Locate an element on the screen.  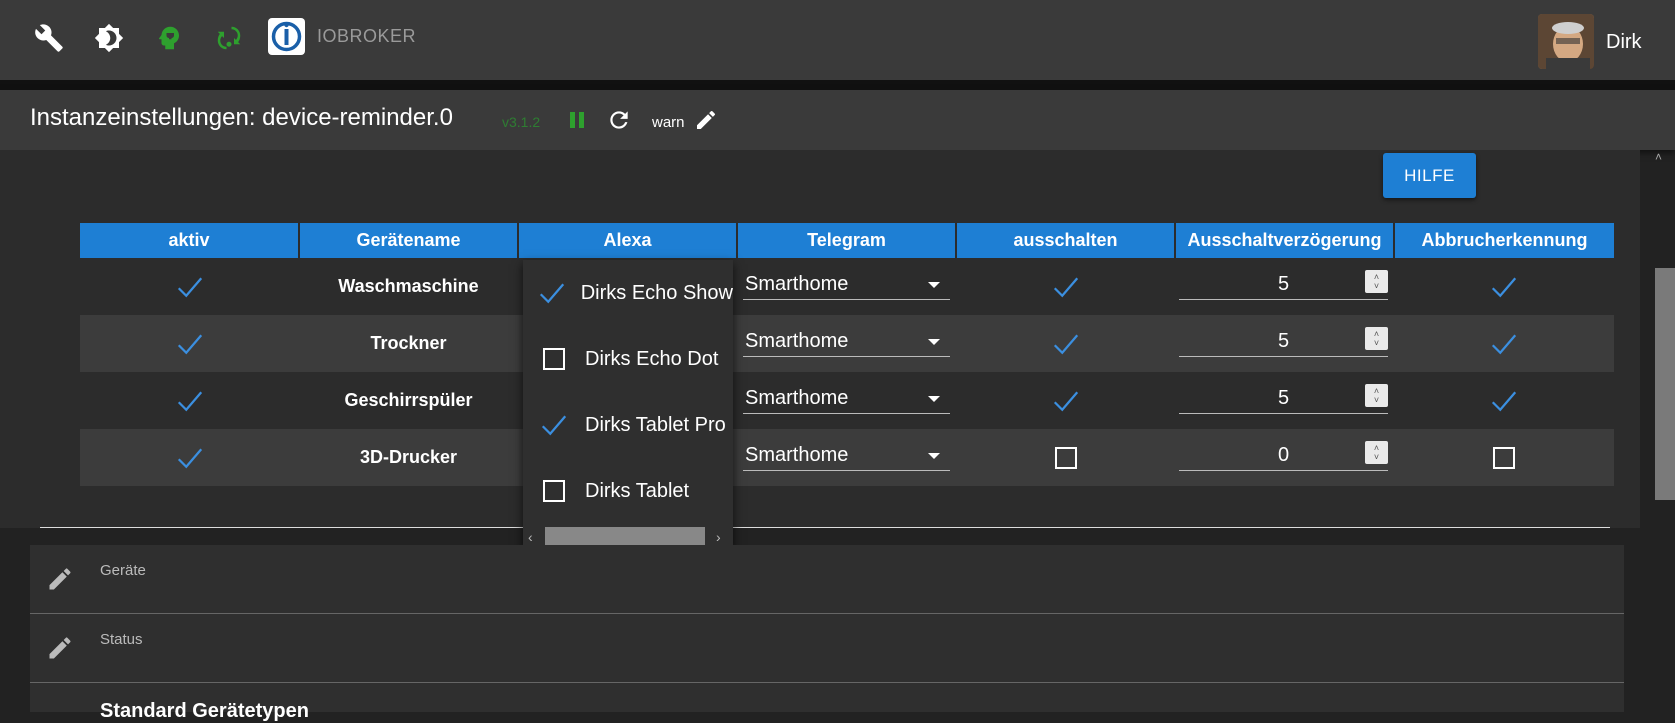
col-header-aktiv: aktiv is located at coordinates (189, 240).